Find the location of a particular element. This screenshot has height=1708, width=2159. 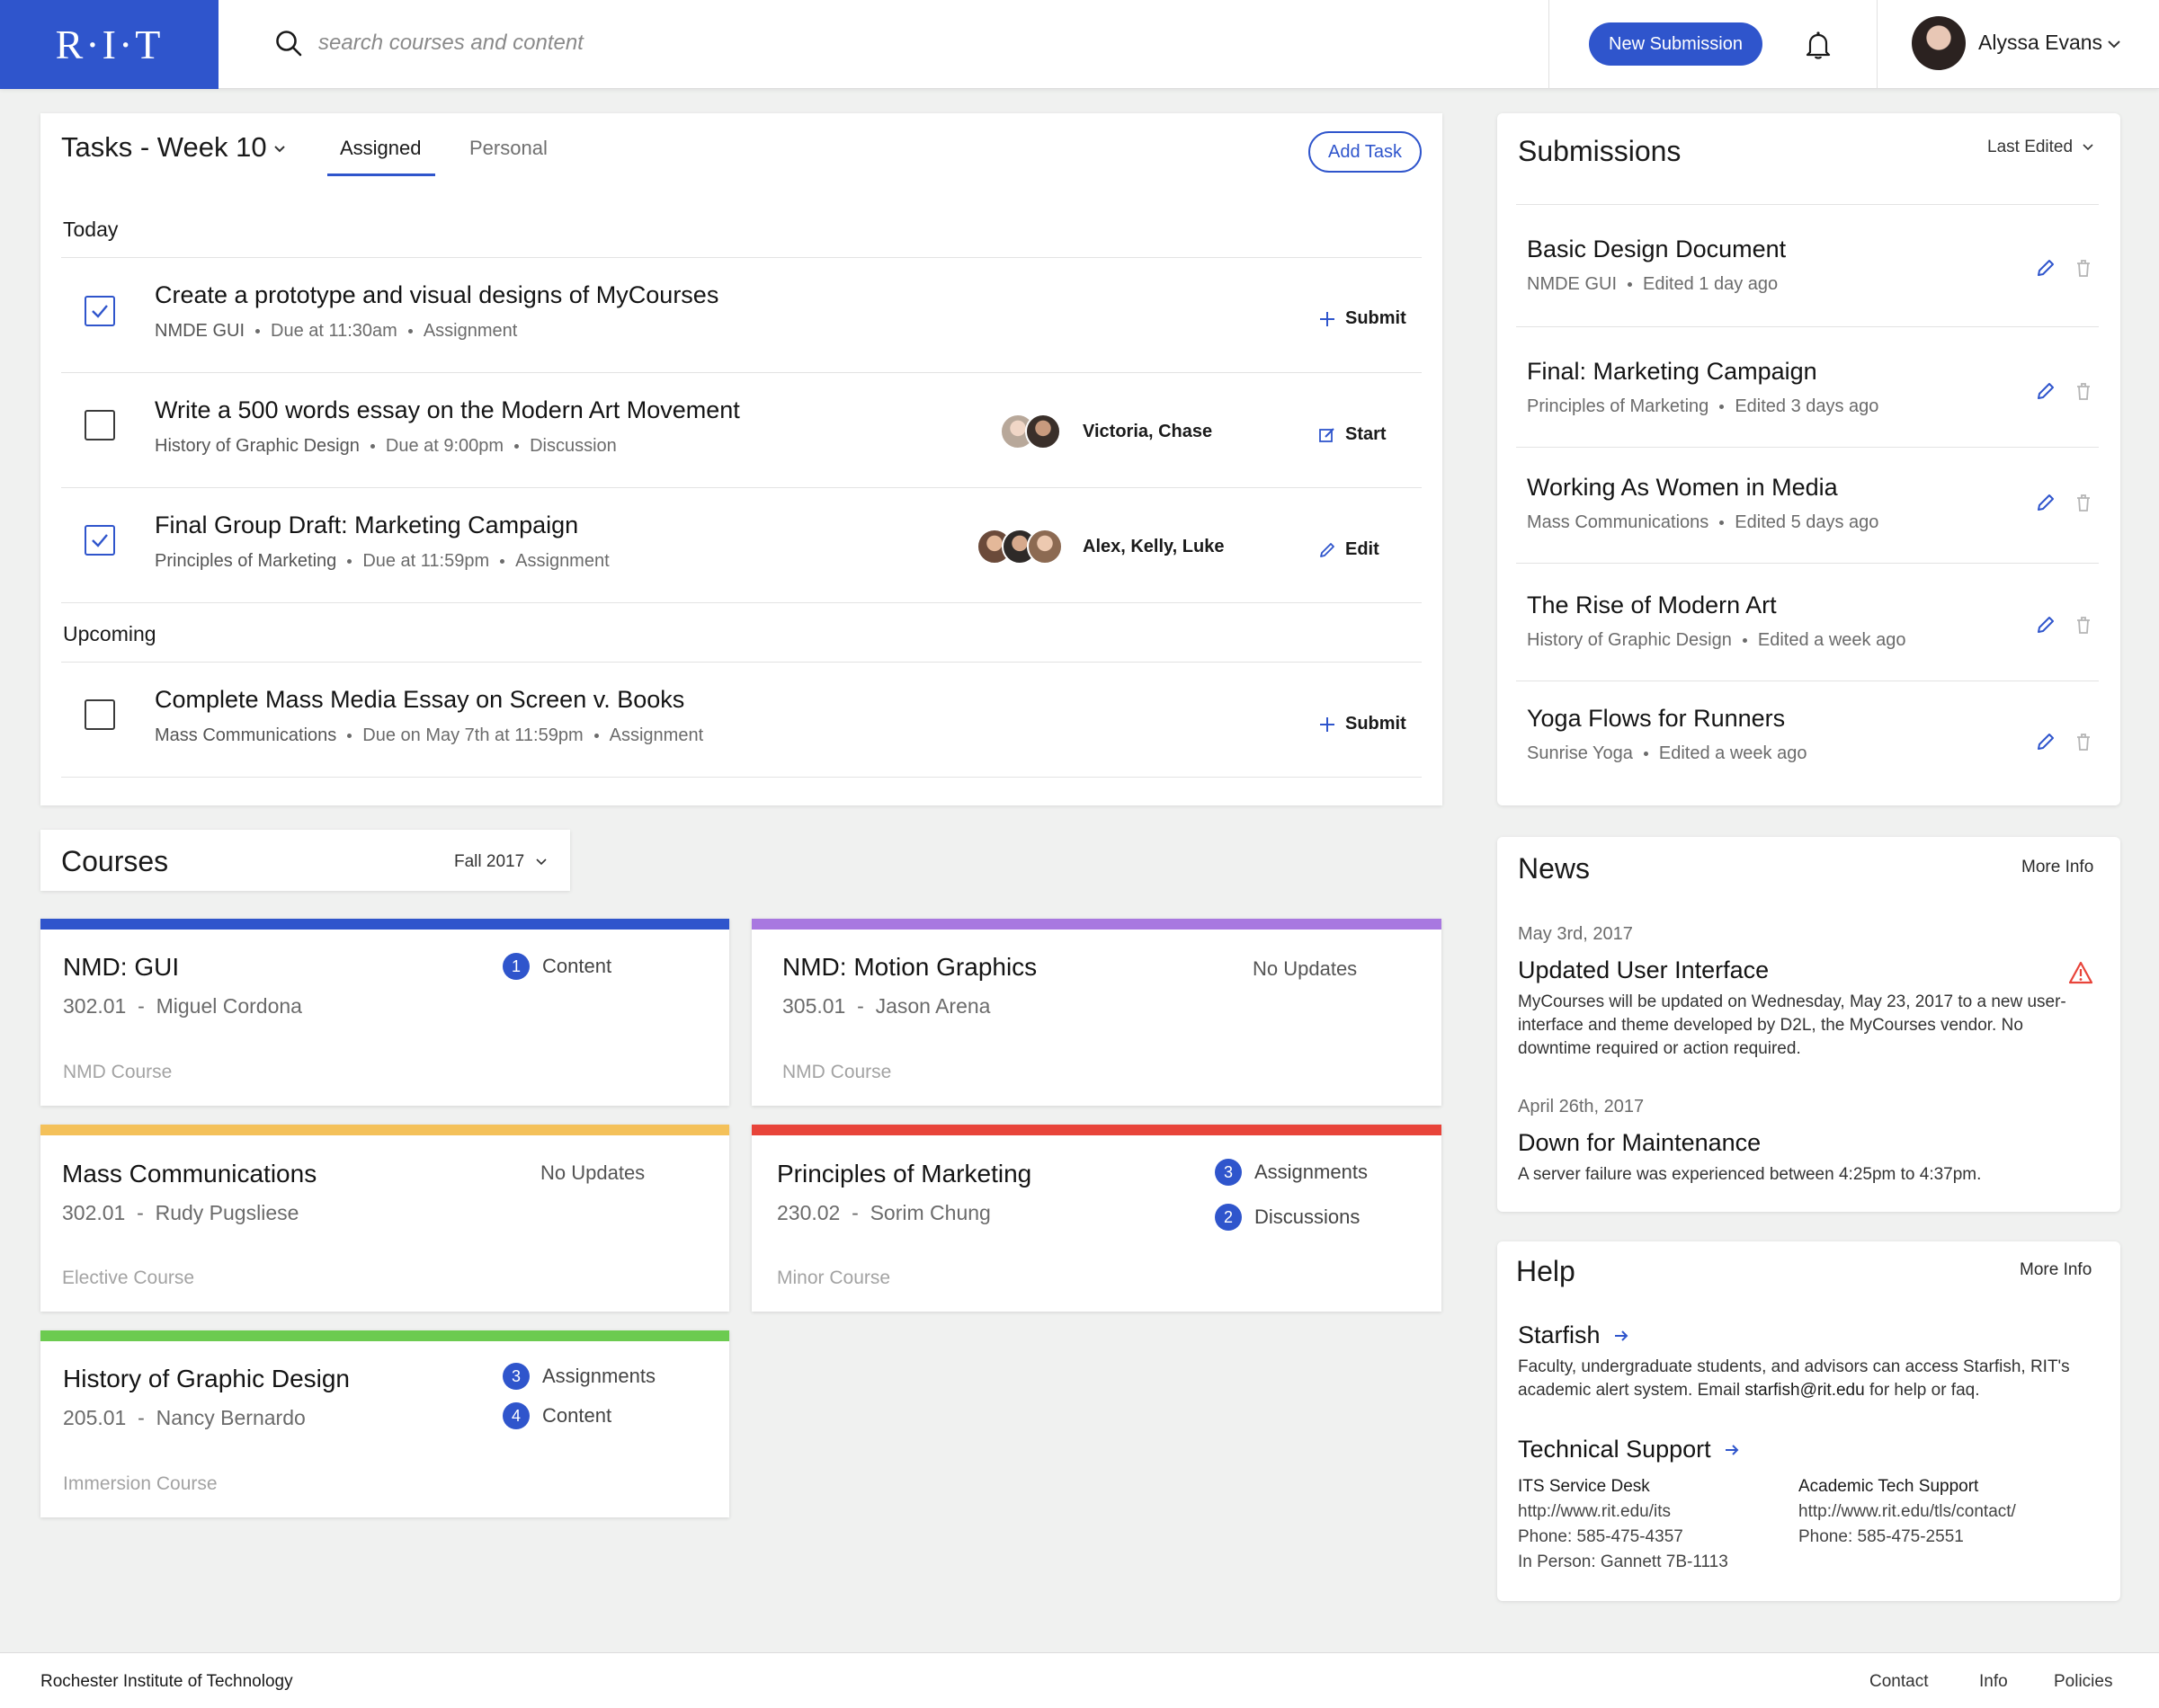

footer-link-policies: Policies is located at coordinates (2083, 1682).